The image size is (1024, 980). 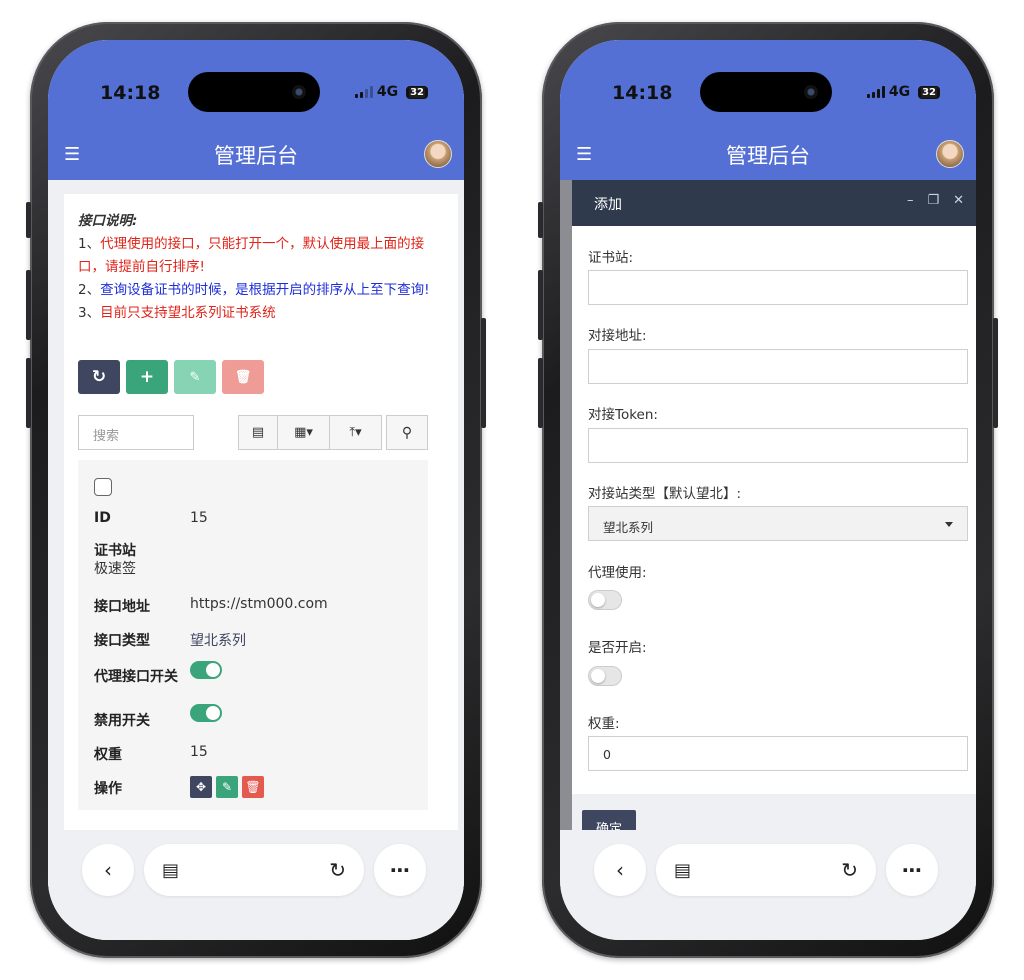 I want to click on enabled-toggle, so click(x=605, y=676).